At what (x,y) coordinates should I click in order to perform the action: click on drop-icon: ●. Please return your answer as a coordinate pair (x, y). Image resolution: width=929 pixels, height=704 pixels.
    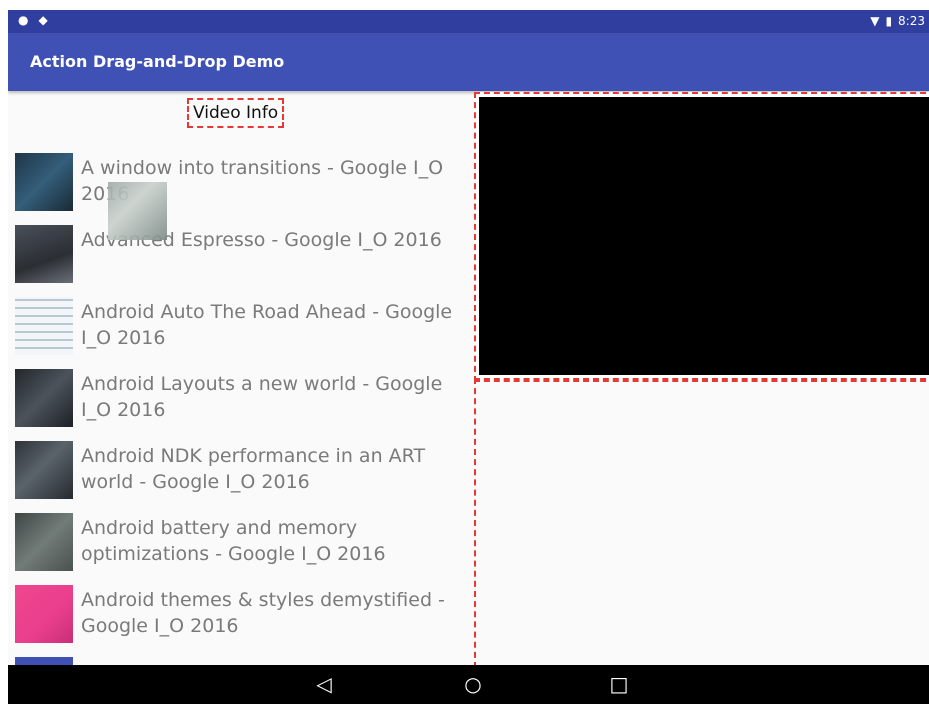
    Looking at the image, I should click on (23, 20).